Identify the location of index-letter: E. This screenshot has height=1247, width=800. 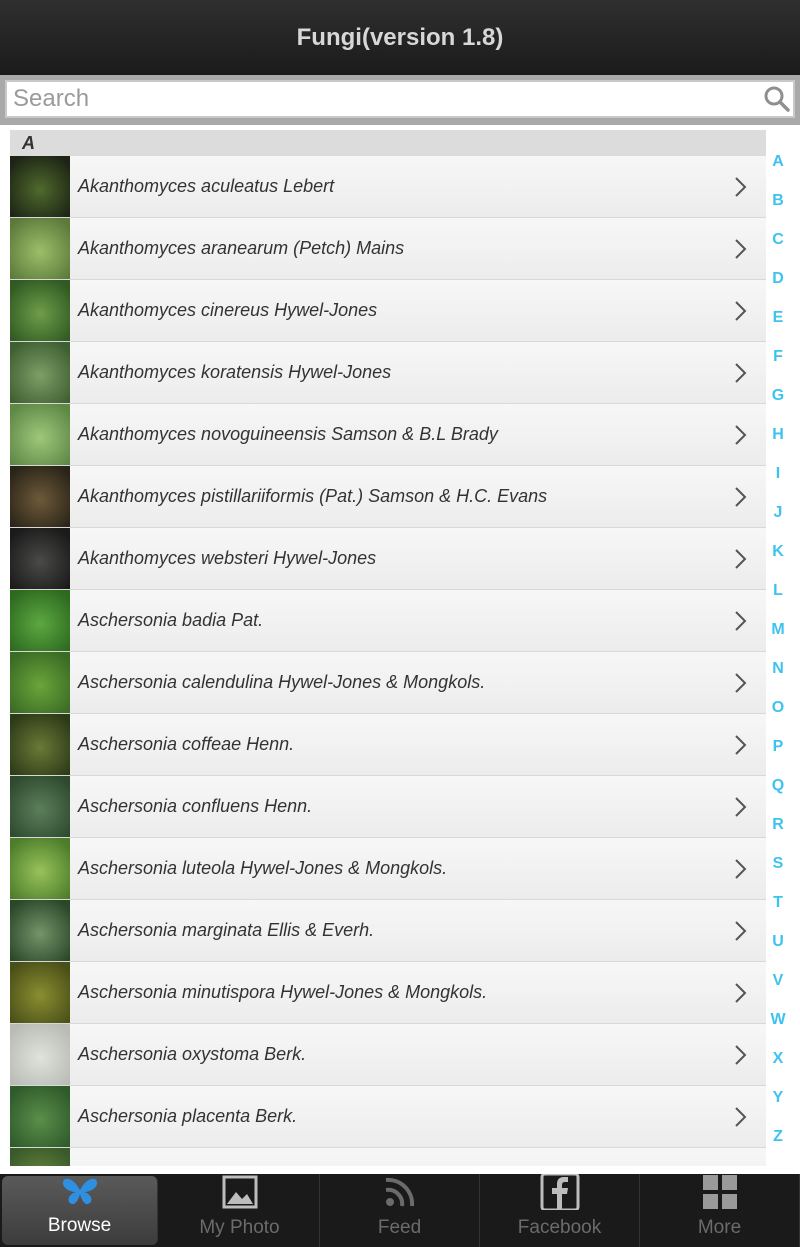
(778, 325).